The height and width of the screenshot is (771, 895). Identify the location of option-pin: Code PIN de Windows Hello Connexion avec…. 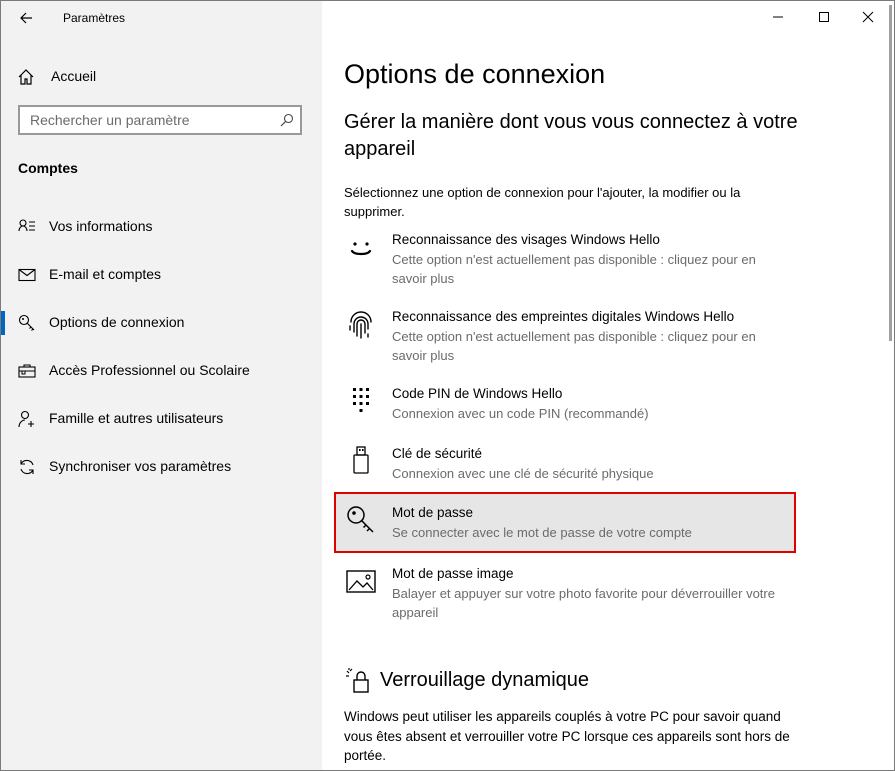
(565, 404).